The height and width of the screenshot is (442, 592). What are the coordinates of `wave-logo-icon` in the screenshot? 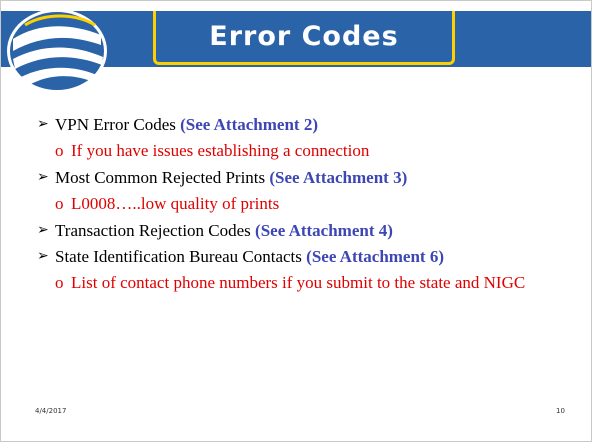 It's located at (57, 51).